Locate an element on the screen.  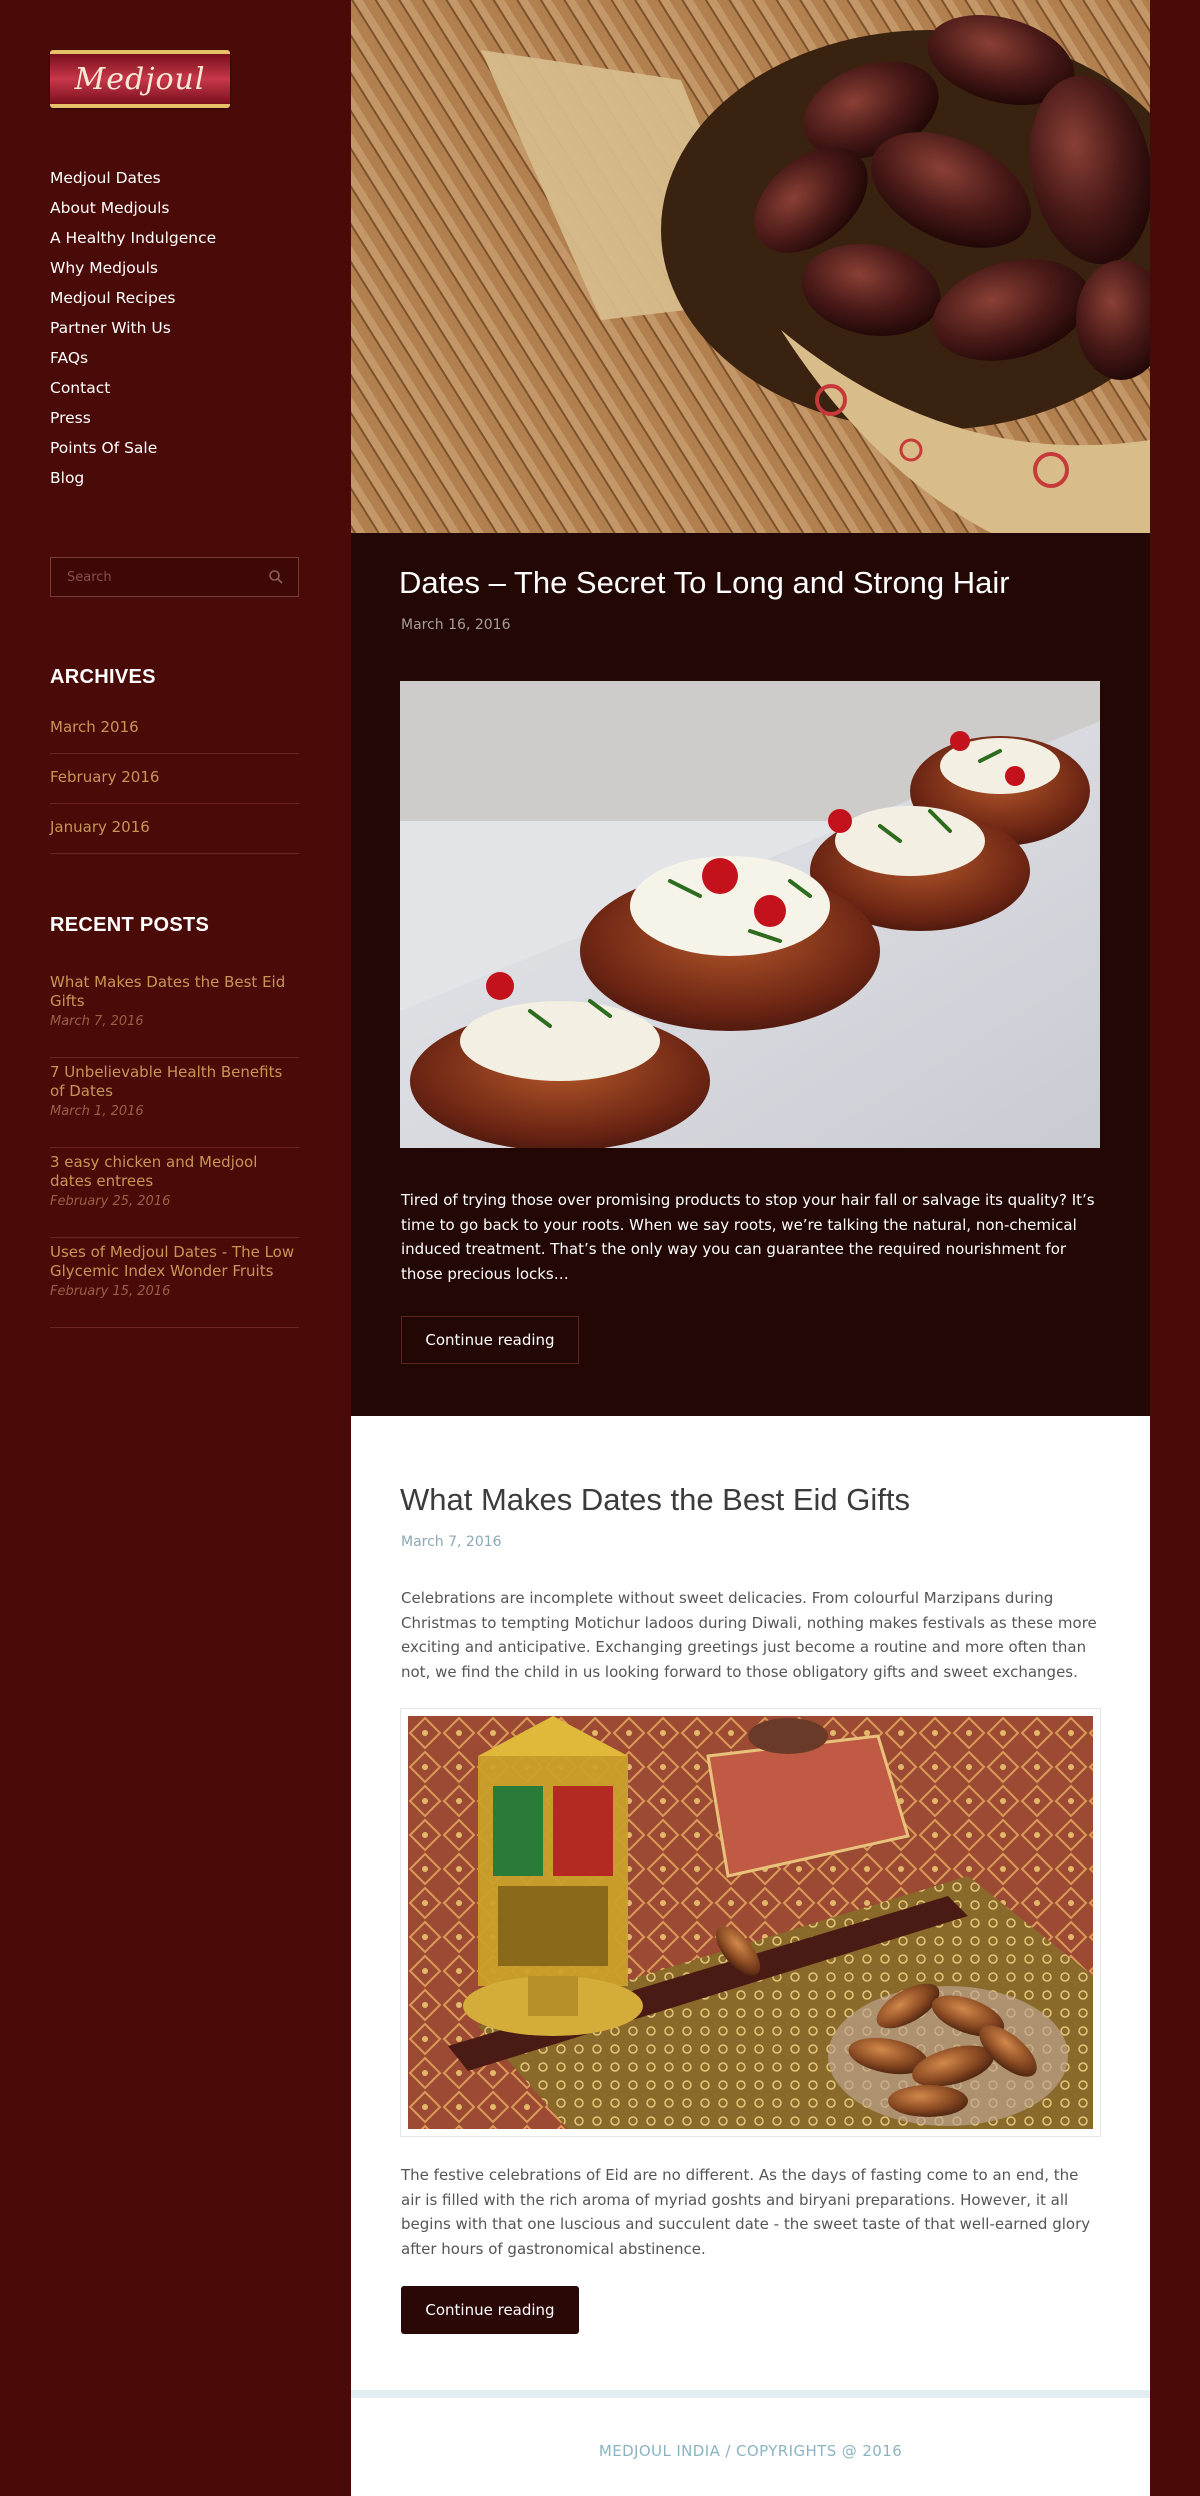
search-icon is located at coordinates (276, 577).